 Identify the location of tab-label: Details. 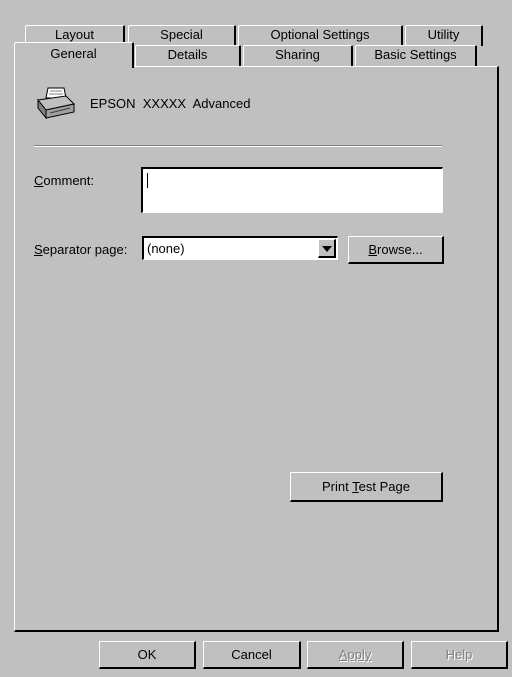
(187, 54).